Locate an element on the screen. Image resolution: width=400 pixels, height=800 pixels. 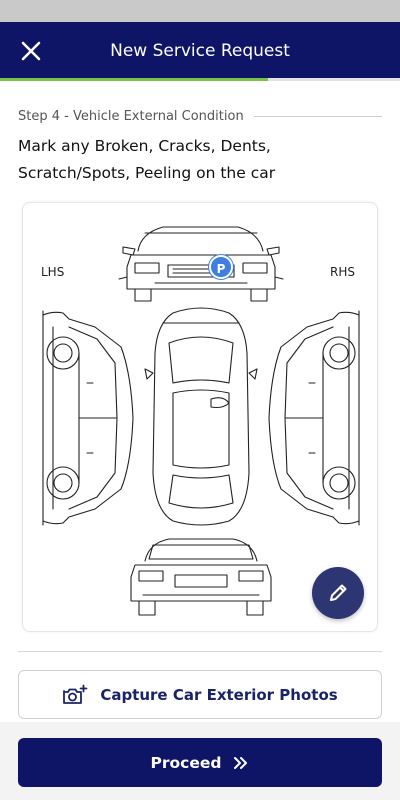
pencil-icon is located at coordinates (338, 592).